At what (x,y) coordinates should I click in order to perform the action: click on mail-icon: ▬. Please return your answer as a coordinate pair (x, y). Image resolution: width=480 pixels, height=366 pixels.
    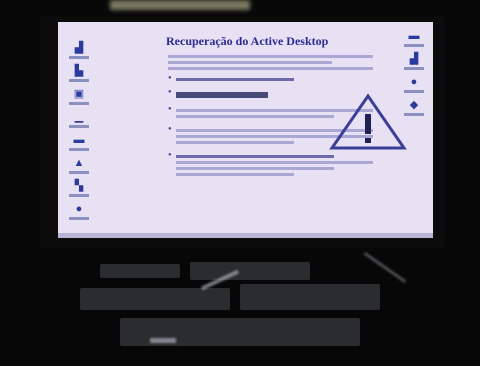
    Looking at the image, I should click on (79, 142).